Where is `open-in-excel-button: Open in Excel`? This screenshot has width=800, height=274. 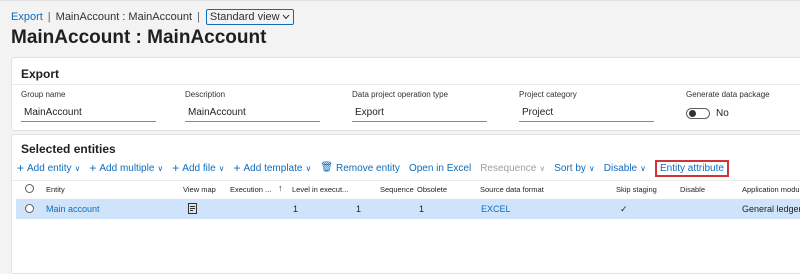 open-in-excel-button: Open in Excel is located at coordinates (440, 168).